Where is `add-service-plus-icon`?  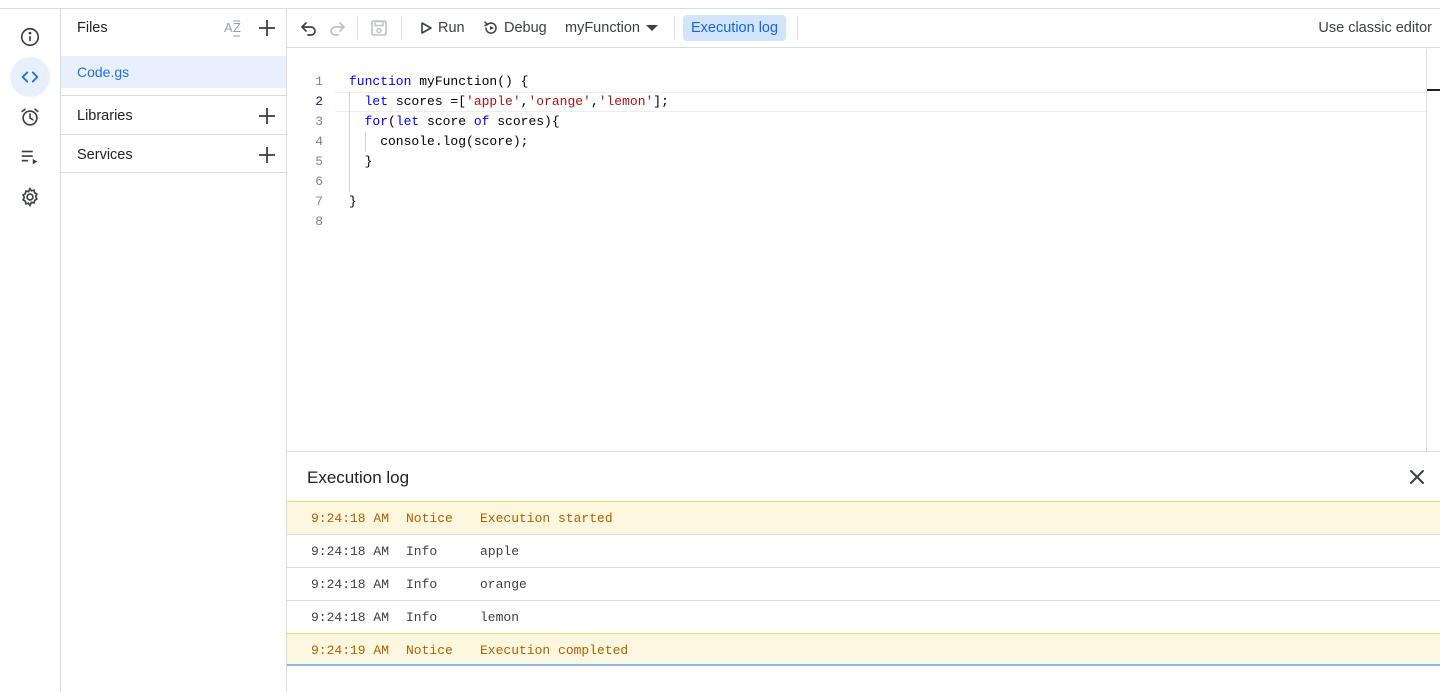
add-service-plus-icon is located at coordinates (267, 155).